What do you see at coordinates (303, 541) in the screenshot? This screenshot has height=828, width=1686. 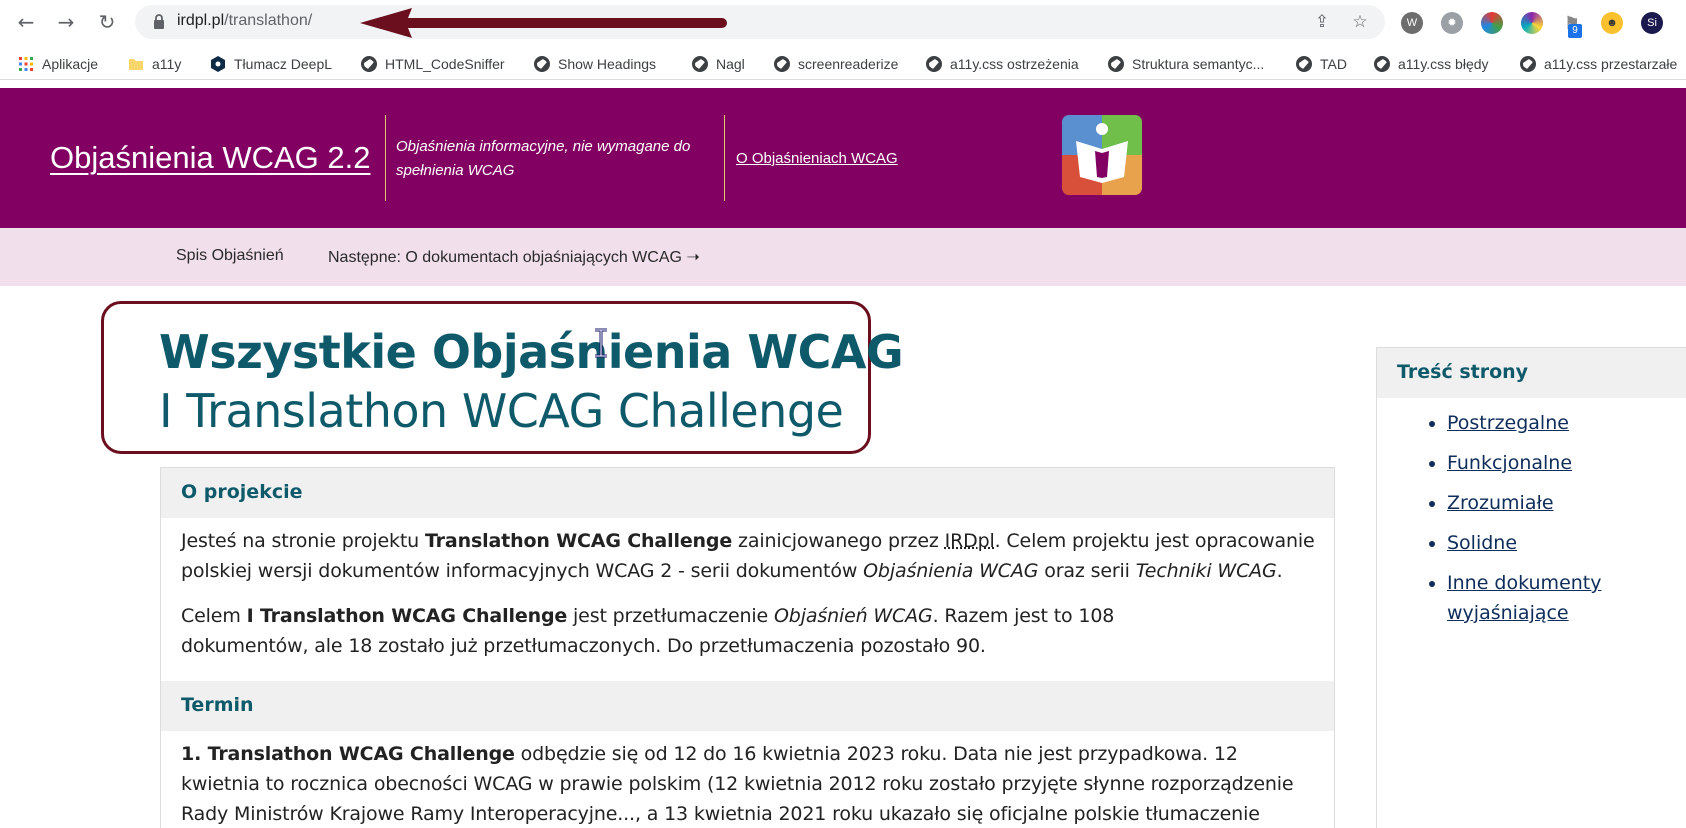 I see `text: Jesteś na stronie projektu` at bounding box center [303, 541].